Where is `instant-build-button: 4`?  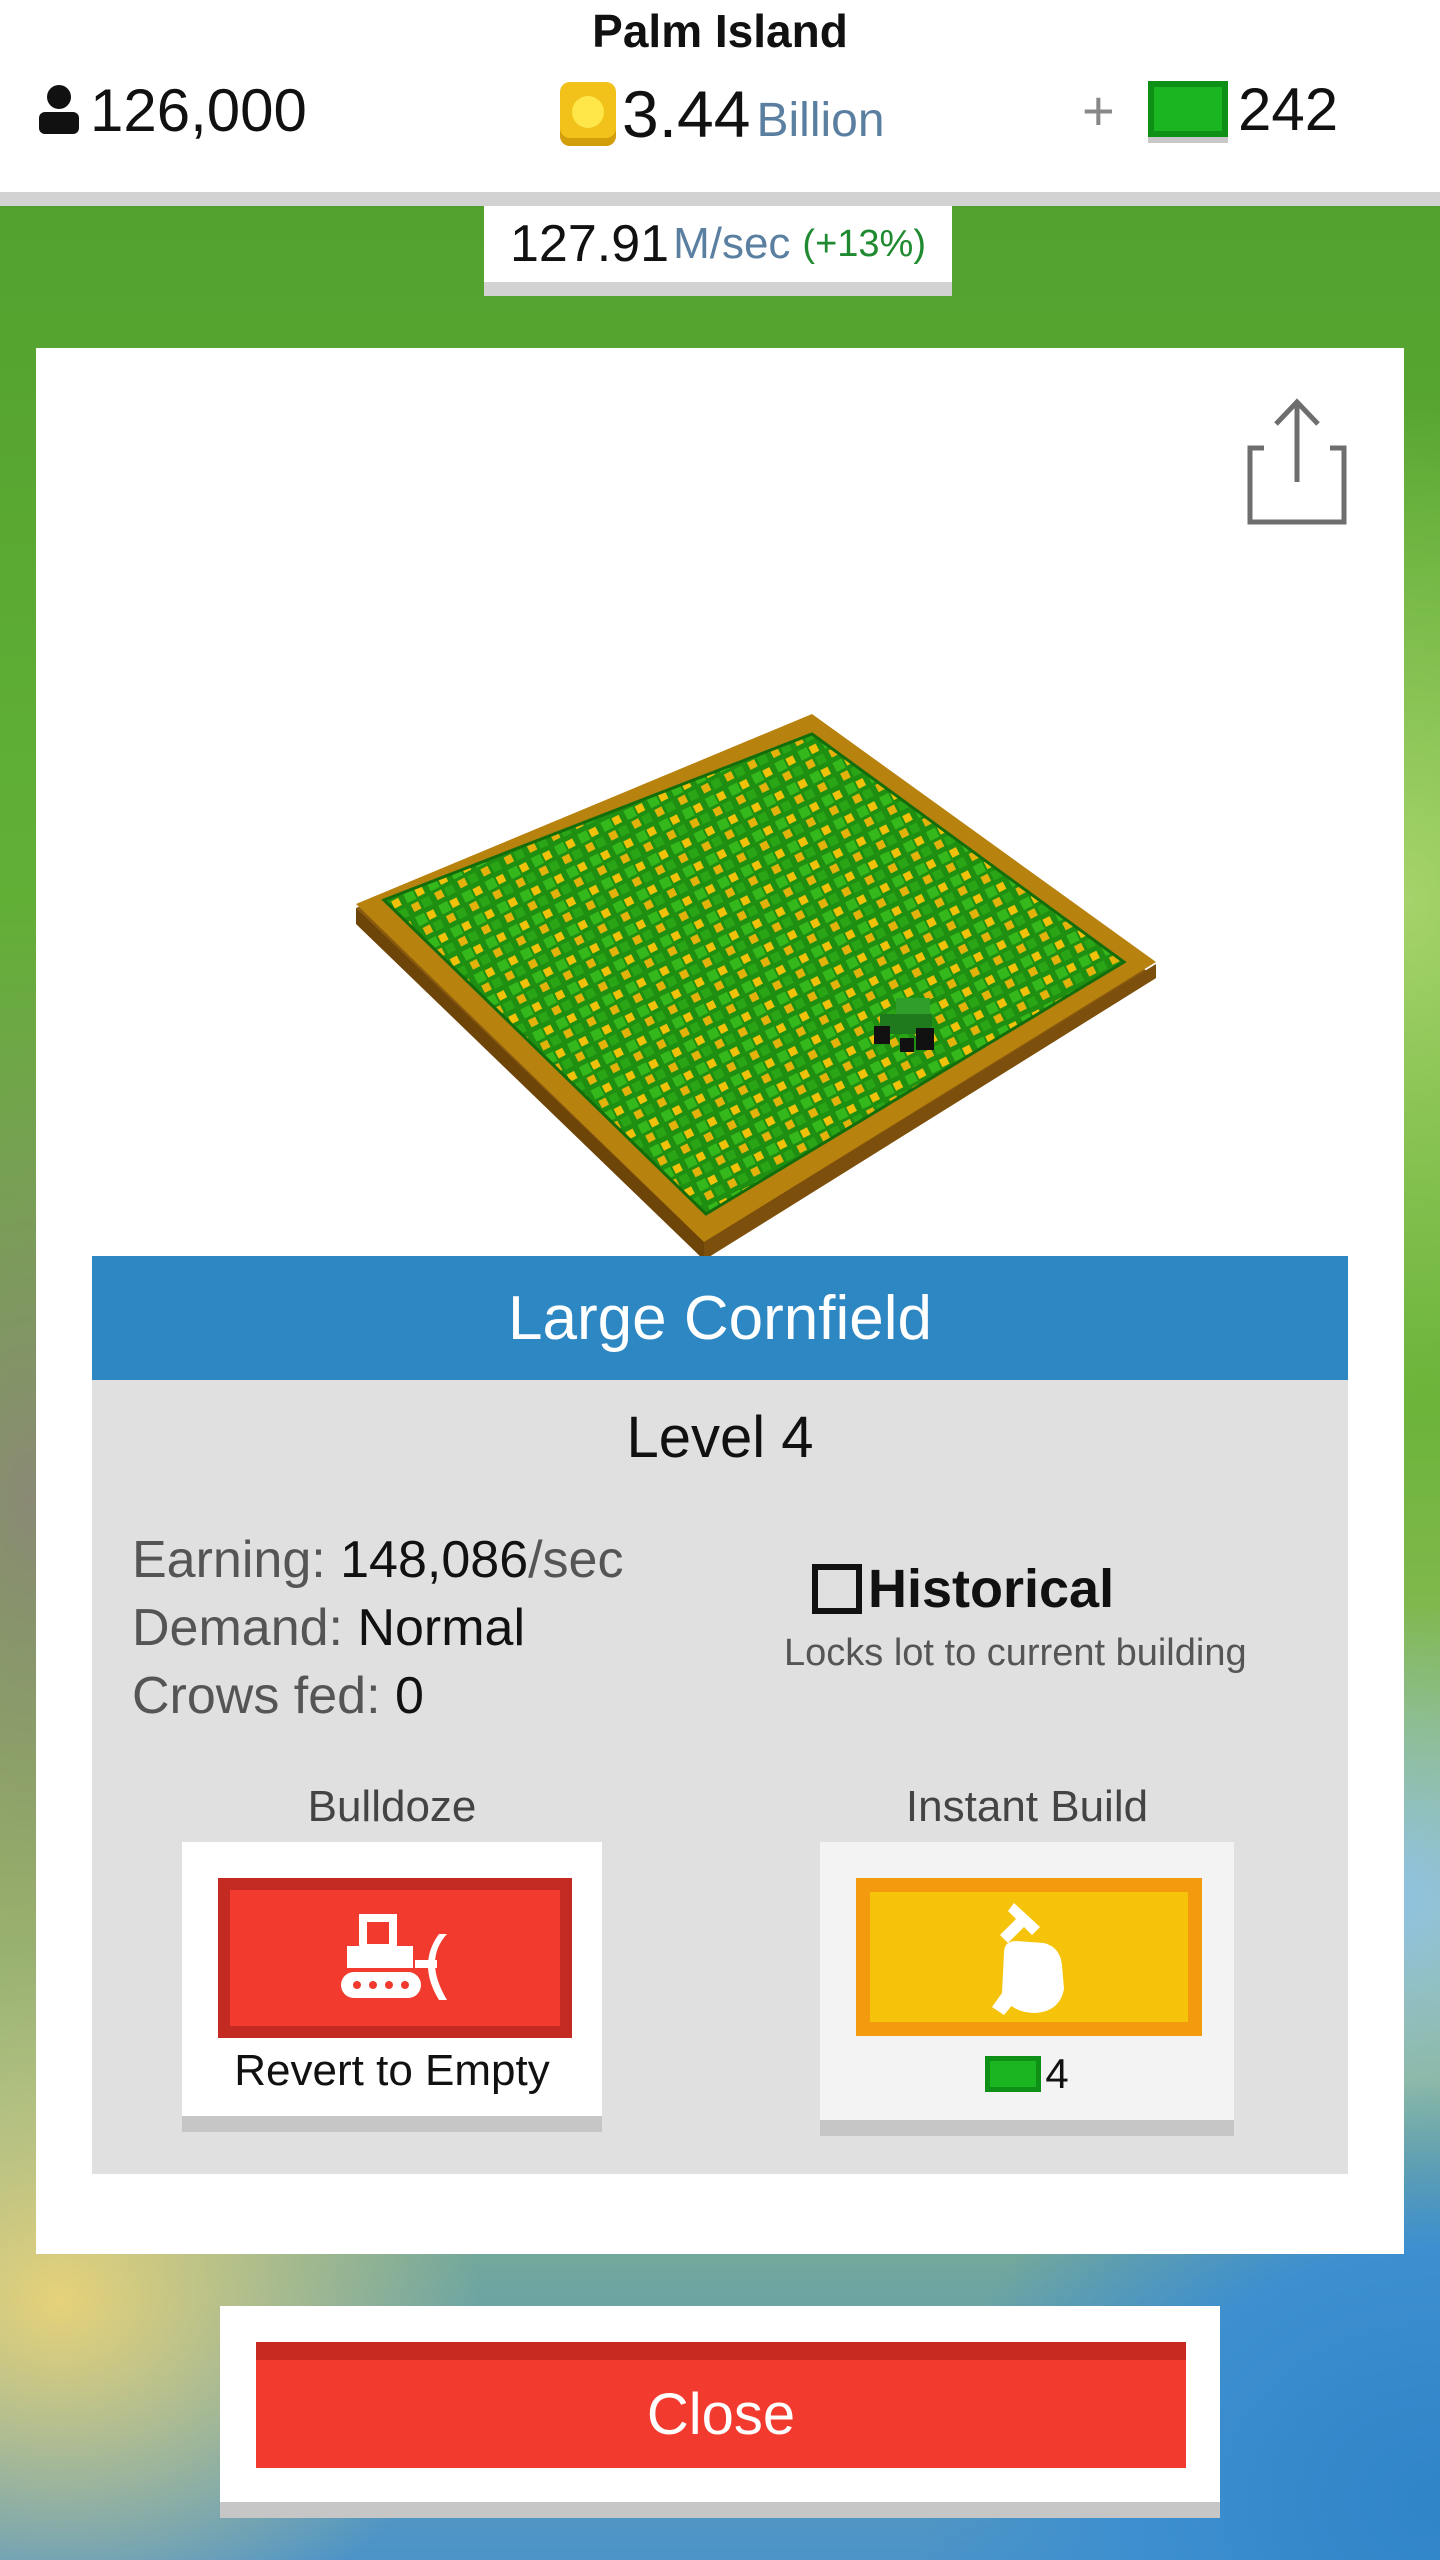
instant-build-button: 4 is located at coordinates (1027, 1989).